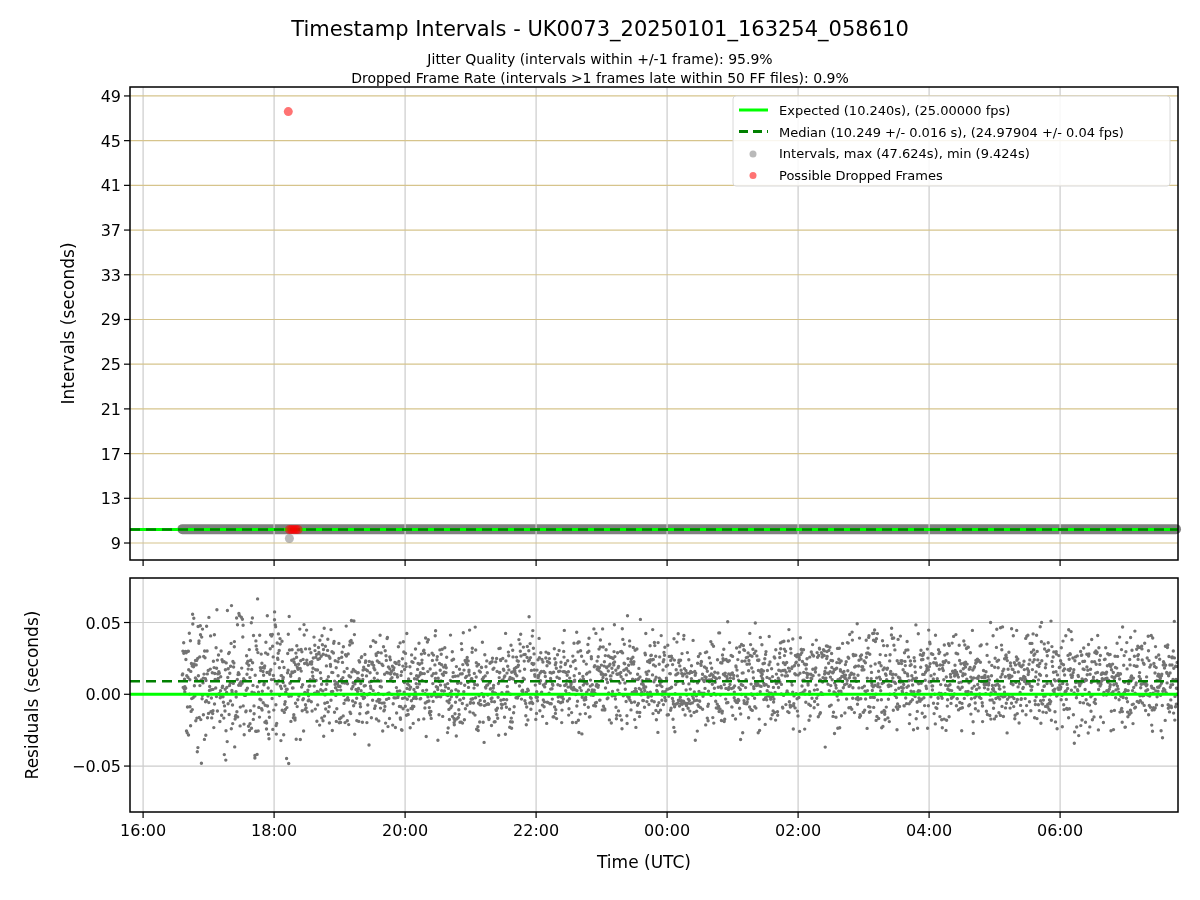 The height and width of the screenshot is (900, 1200). Describe the element at coordinates (110, 96) in the screenshot. I see `y-tick-label: 49` at that location.